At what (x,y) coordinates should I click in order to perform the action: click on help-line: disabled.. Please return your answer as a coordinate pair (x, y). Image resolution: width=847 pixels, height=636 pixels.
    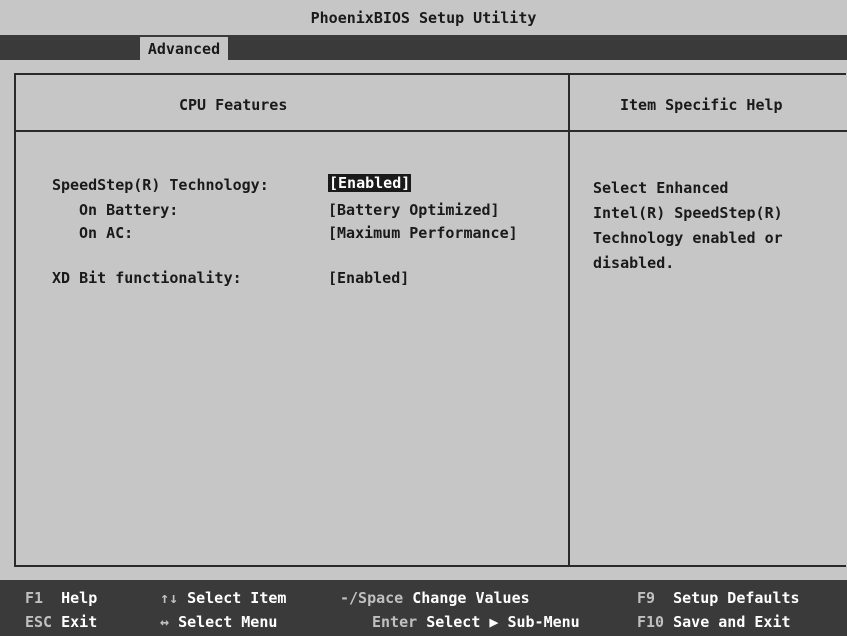
    Looking at the image, I should click on (634, 263).